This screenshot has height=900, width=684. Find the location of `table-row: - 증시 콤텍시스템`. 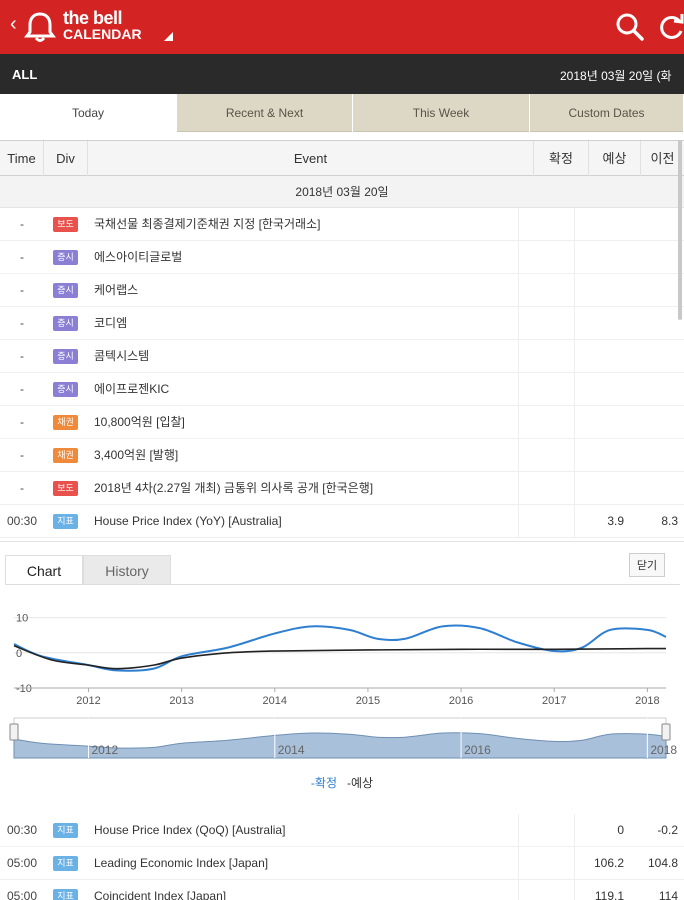

table-row: - 증시 콤텍시스템 is located at coordinates (342, 356).